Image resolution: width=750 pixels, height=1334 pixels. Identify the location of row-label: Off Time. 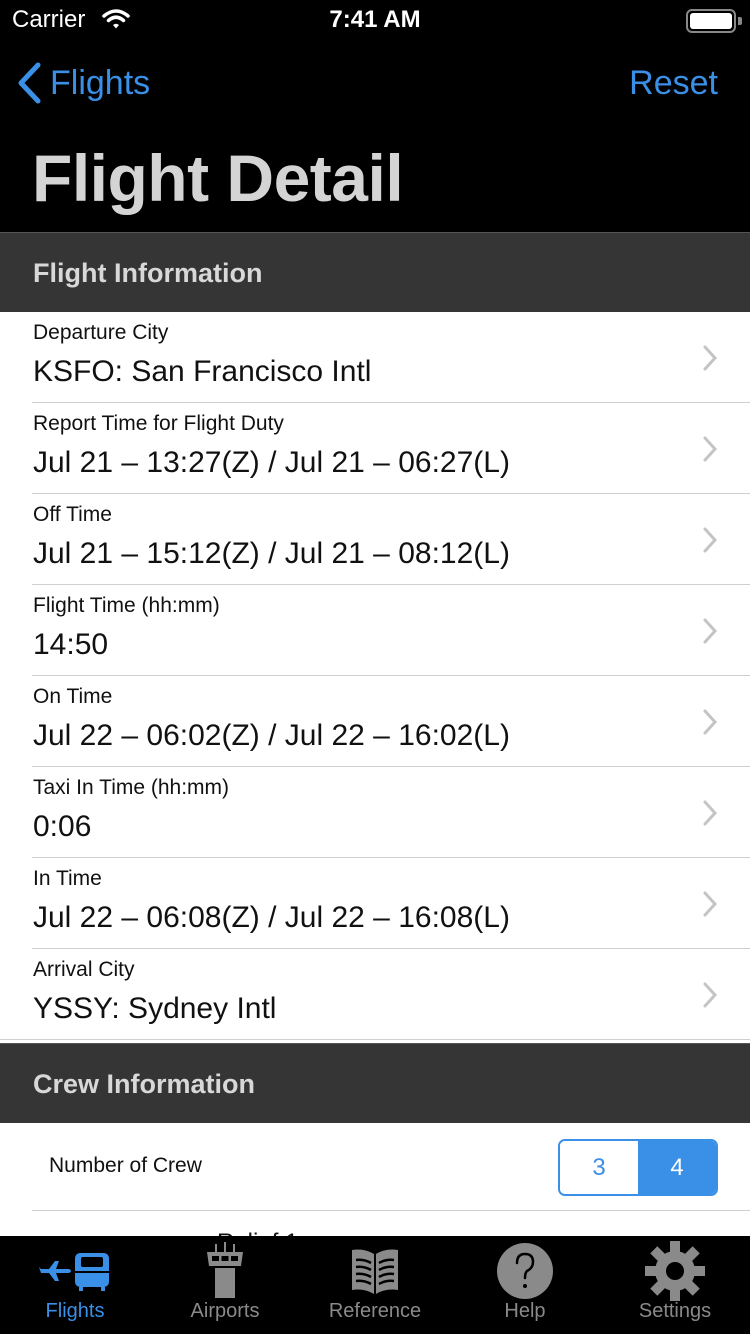
(72, 514).